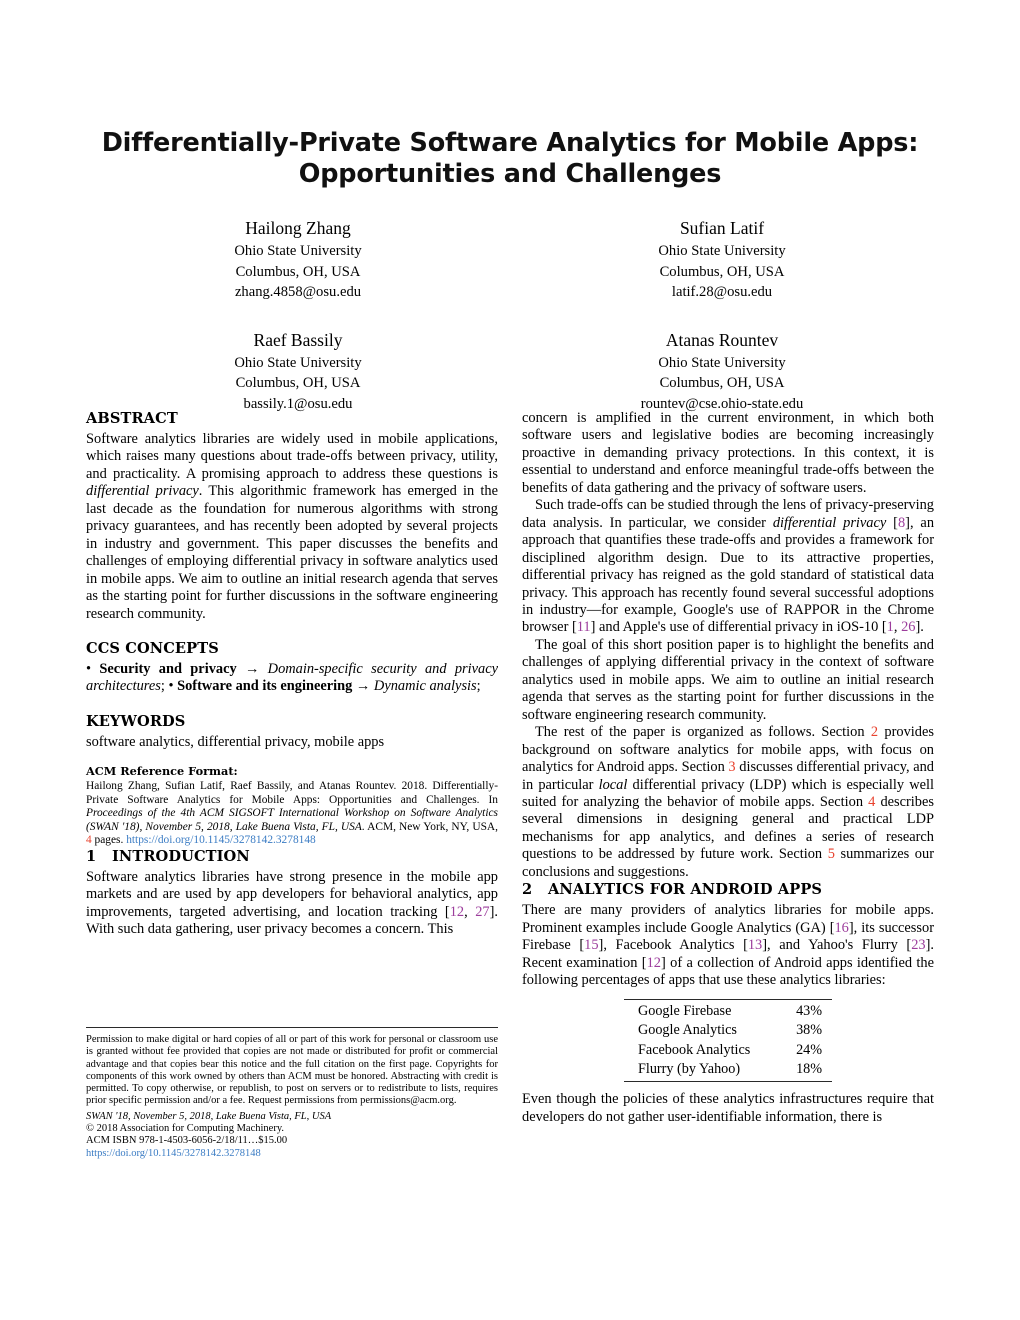  What do you see at coordinates (654, 963) in the screenshot?
I see `citation-12-sec2: 12` at bounding box center [654, 963].